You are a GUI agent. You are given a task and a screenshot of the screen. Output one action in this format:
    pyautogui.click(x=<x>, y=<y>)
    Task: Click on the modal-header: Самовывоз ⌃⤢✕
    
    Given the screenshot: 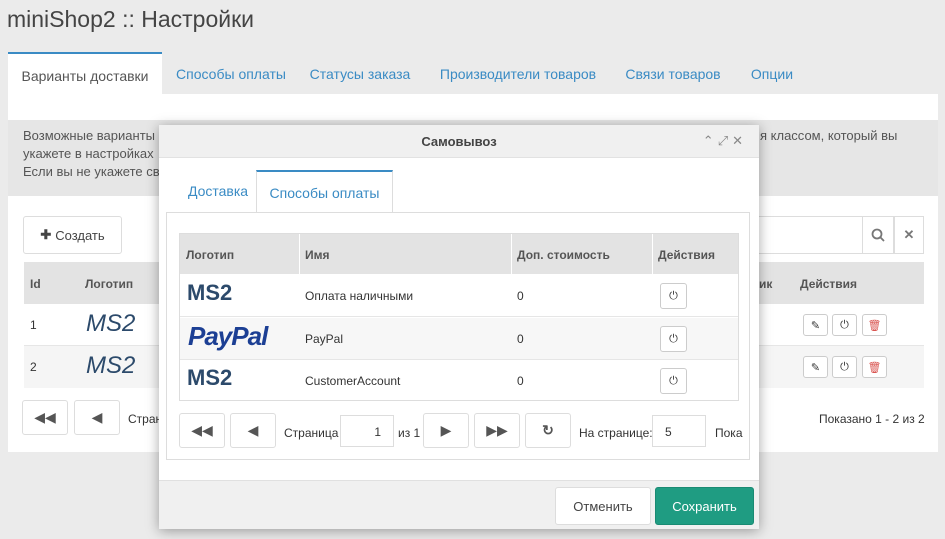 What is the action you would take?
    pyautogui.click(x=459, y=141)
    